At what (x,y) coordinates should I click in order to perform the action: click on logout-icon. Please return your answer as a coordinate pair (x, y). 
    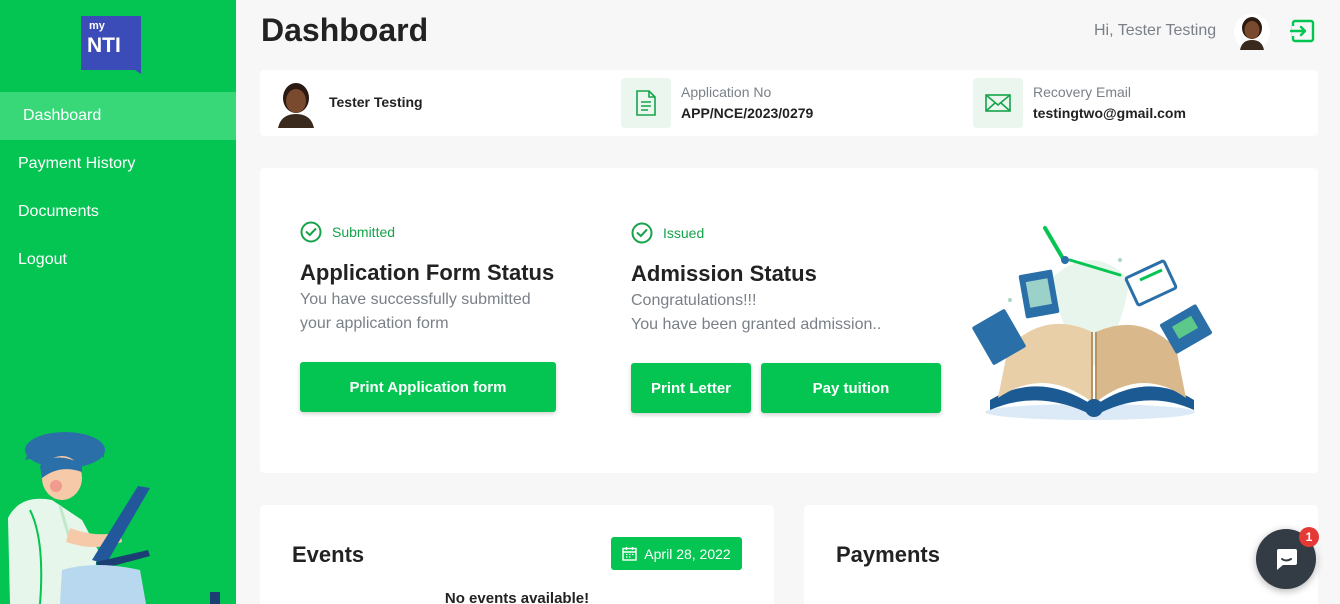
    Looking at the image, I should click on (1303, 31).